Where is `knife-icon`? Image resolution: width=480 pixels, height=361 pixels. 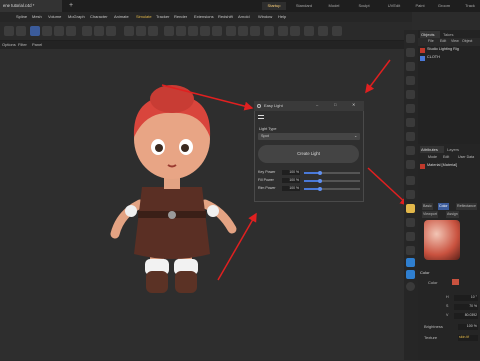 knife-icon is located at coordinates (410, 122).